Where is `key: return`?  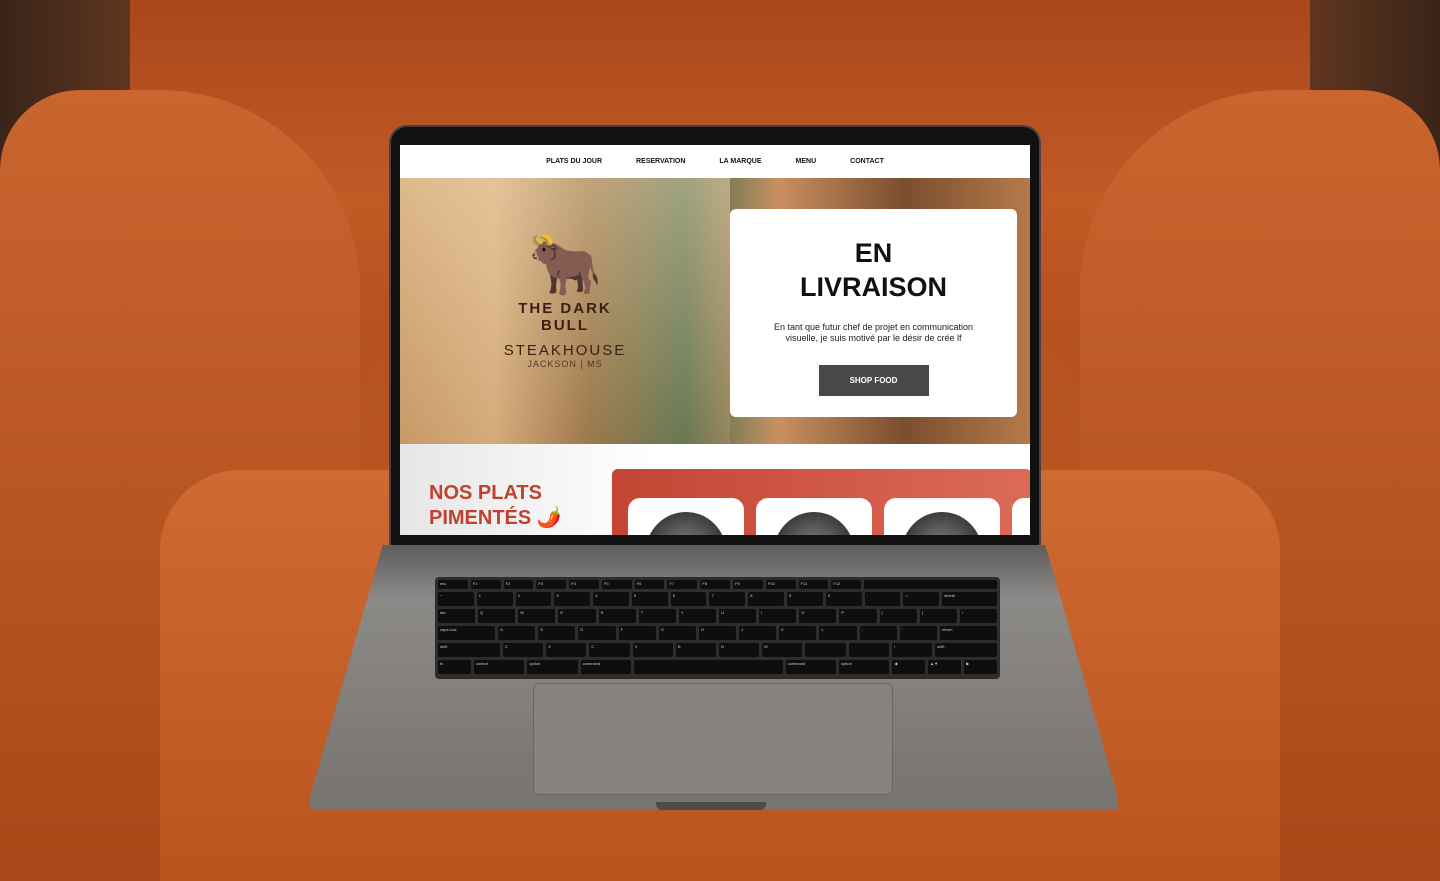
key: return is located at coordinates (968, 633).